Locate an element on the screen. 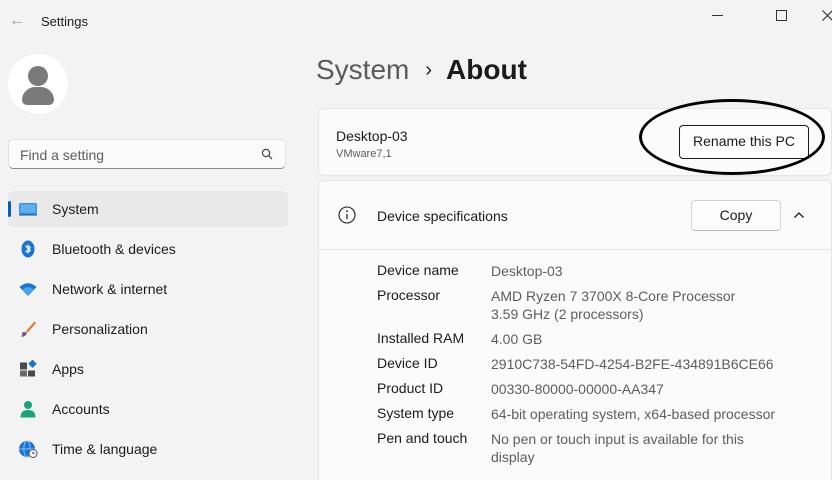  device-specifications-header: Device specifications Copy is located at coordinates (575, 215).